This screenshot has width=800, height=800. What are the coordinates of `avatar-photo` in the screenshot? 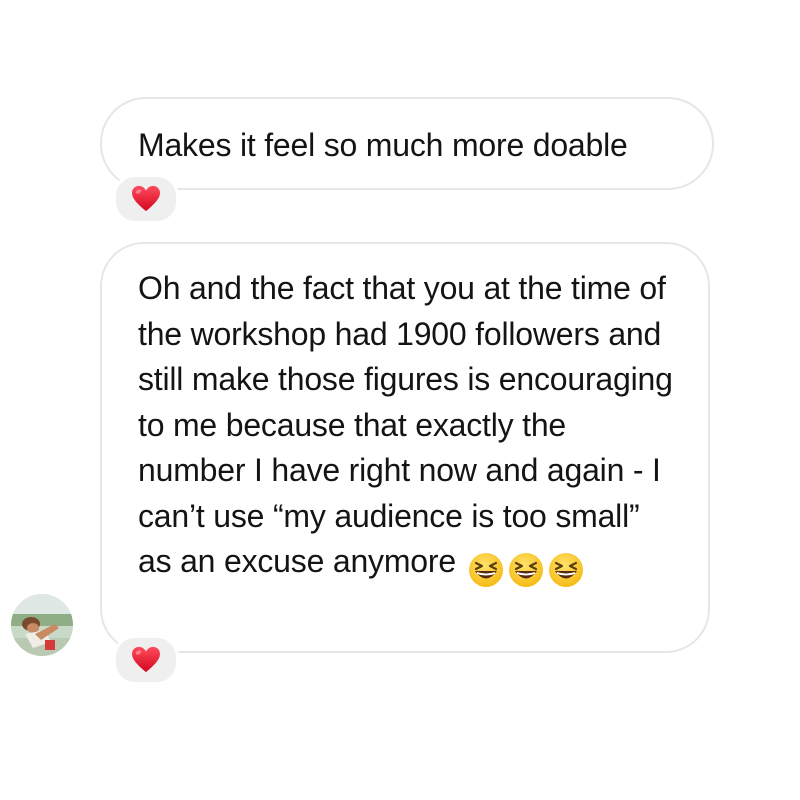 It's located at (42, 625).